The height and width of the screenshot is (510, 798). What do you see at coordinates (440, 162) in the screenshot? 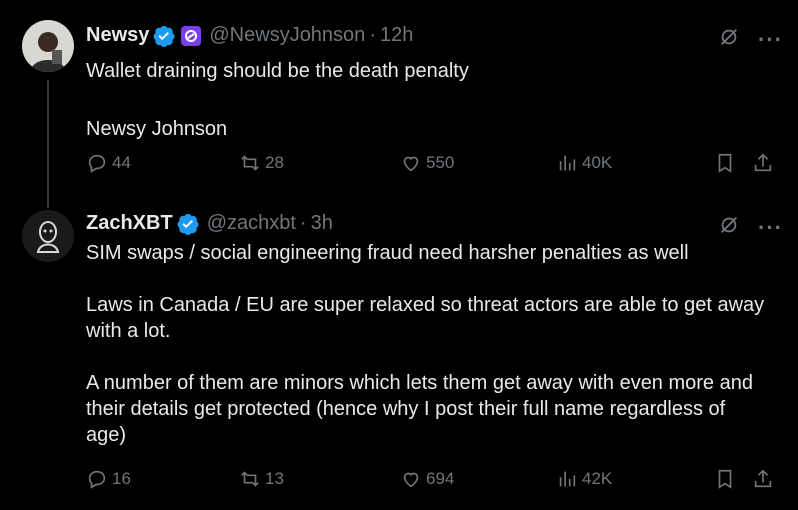
I see `like-count: 550` at bounding box center [440, 162].